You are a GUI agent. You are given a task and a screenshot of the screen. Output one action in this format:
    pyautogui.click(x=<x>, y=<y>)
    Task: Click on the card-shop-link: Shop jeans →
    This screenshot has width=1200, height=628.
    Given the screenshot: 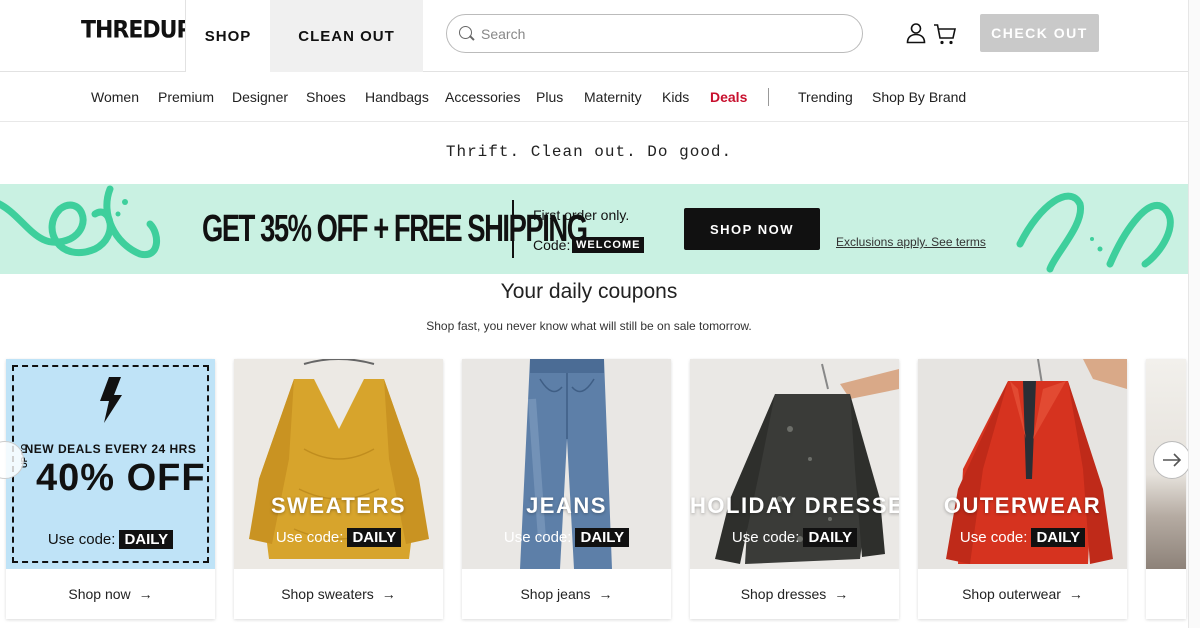 What is the action you would take?
    pyautogui.click(x=566, y=594)
    